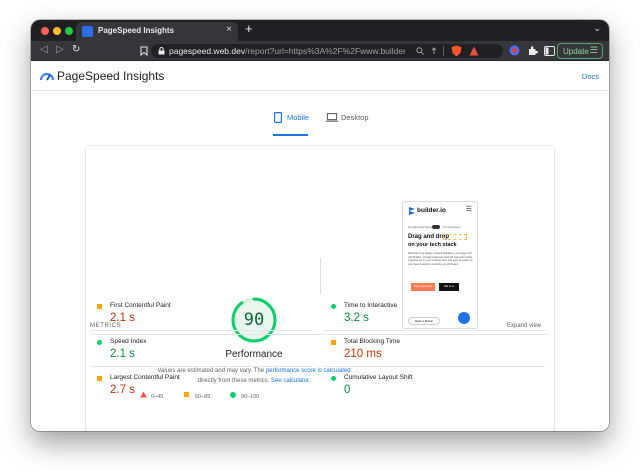 The width and height of the screenshot is (640, 471). What do you see at coordinates (290, 135) in the screenshot?
I see `active-tab-indicator` at bounding box center [290, 135].